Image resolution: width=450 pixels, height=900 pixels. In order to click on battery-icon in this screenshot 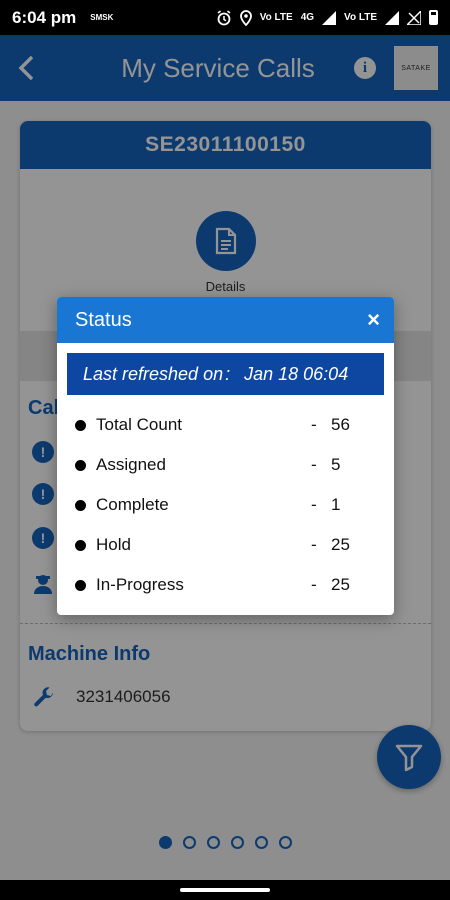, I will do `click(433, 17)`.